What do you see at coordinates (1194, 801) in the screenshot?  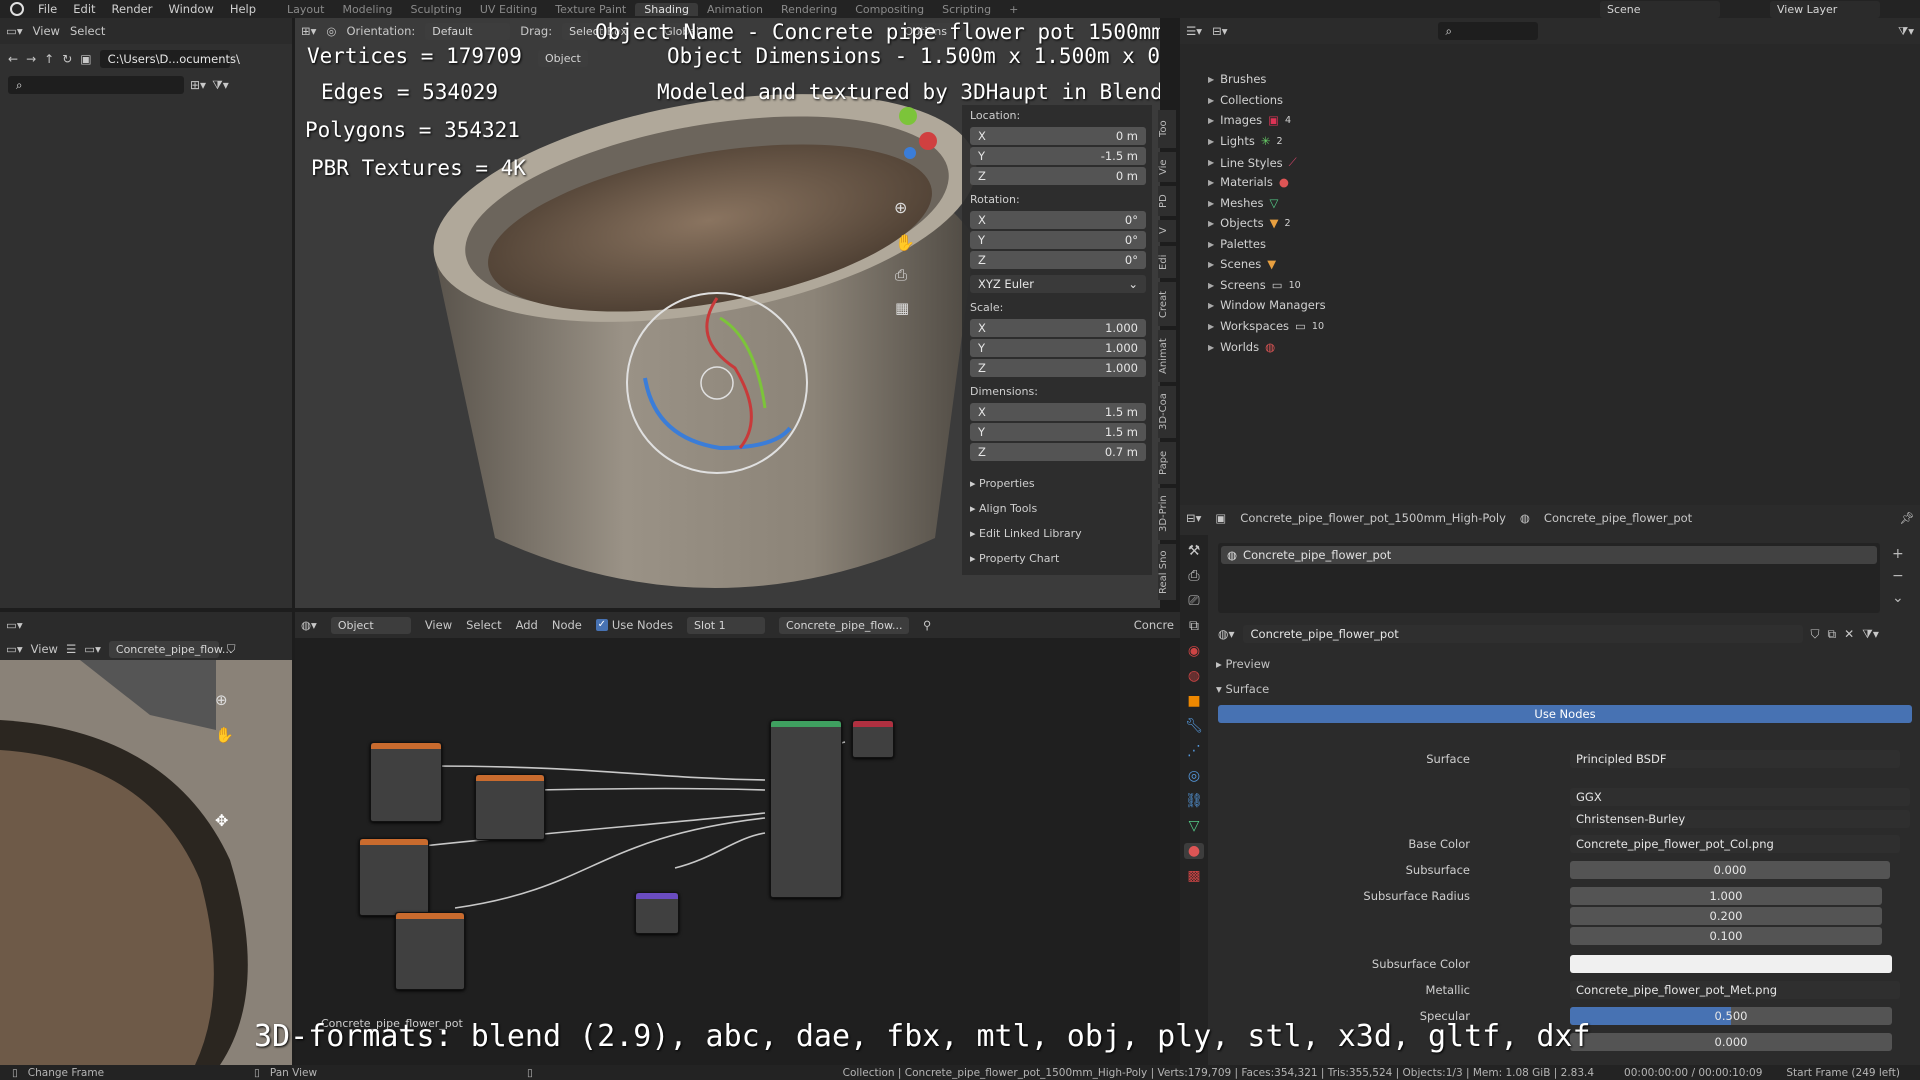 I see `constraints-tab-icon: ⛓︎` at bounding box center [1194, 801].